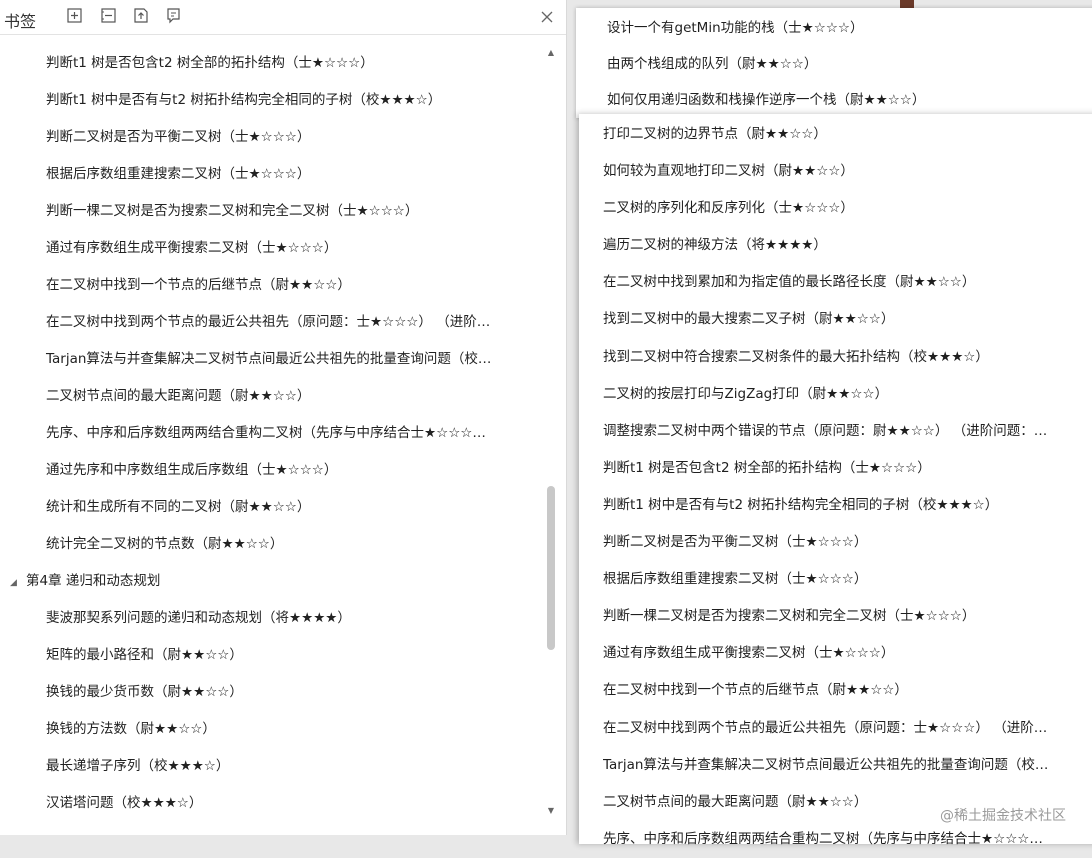 The image size is (1092, 858). Describe the element at coordinates (844, 171) in the screenshot. I see `bookmark-item: 如何较为直观地打印二叉树（尉★★☆☆）` at that location.